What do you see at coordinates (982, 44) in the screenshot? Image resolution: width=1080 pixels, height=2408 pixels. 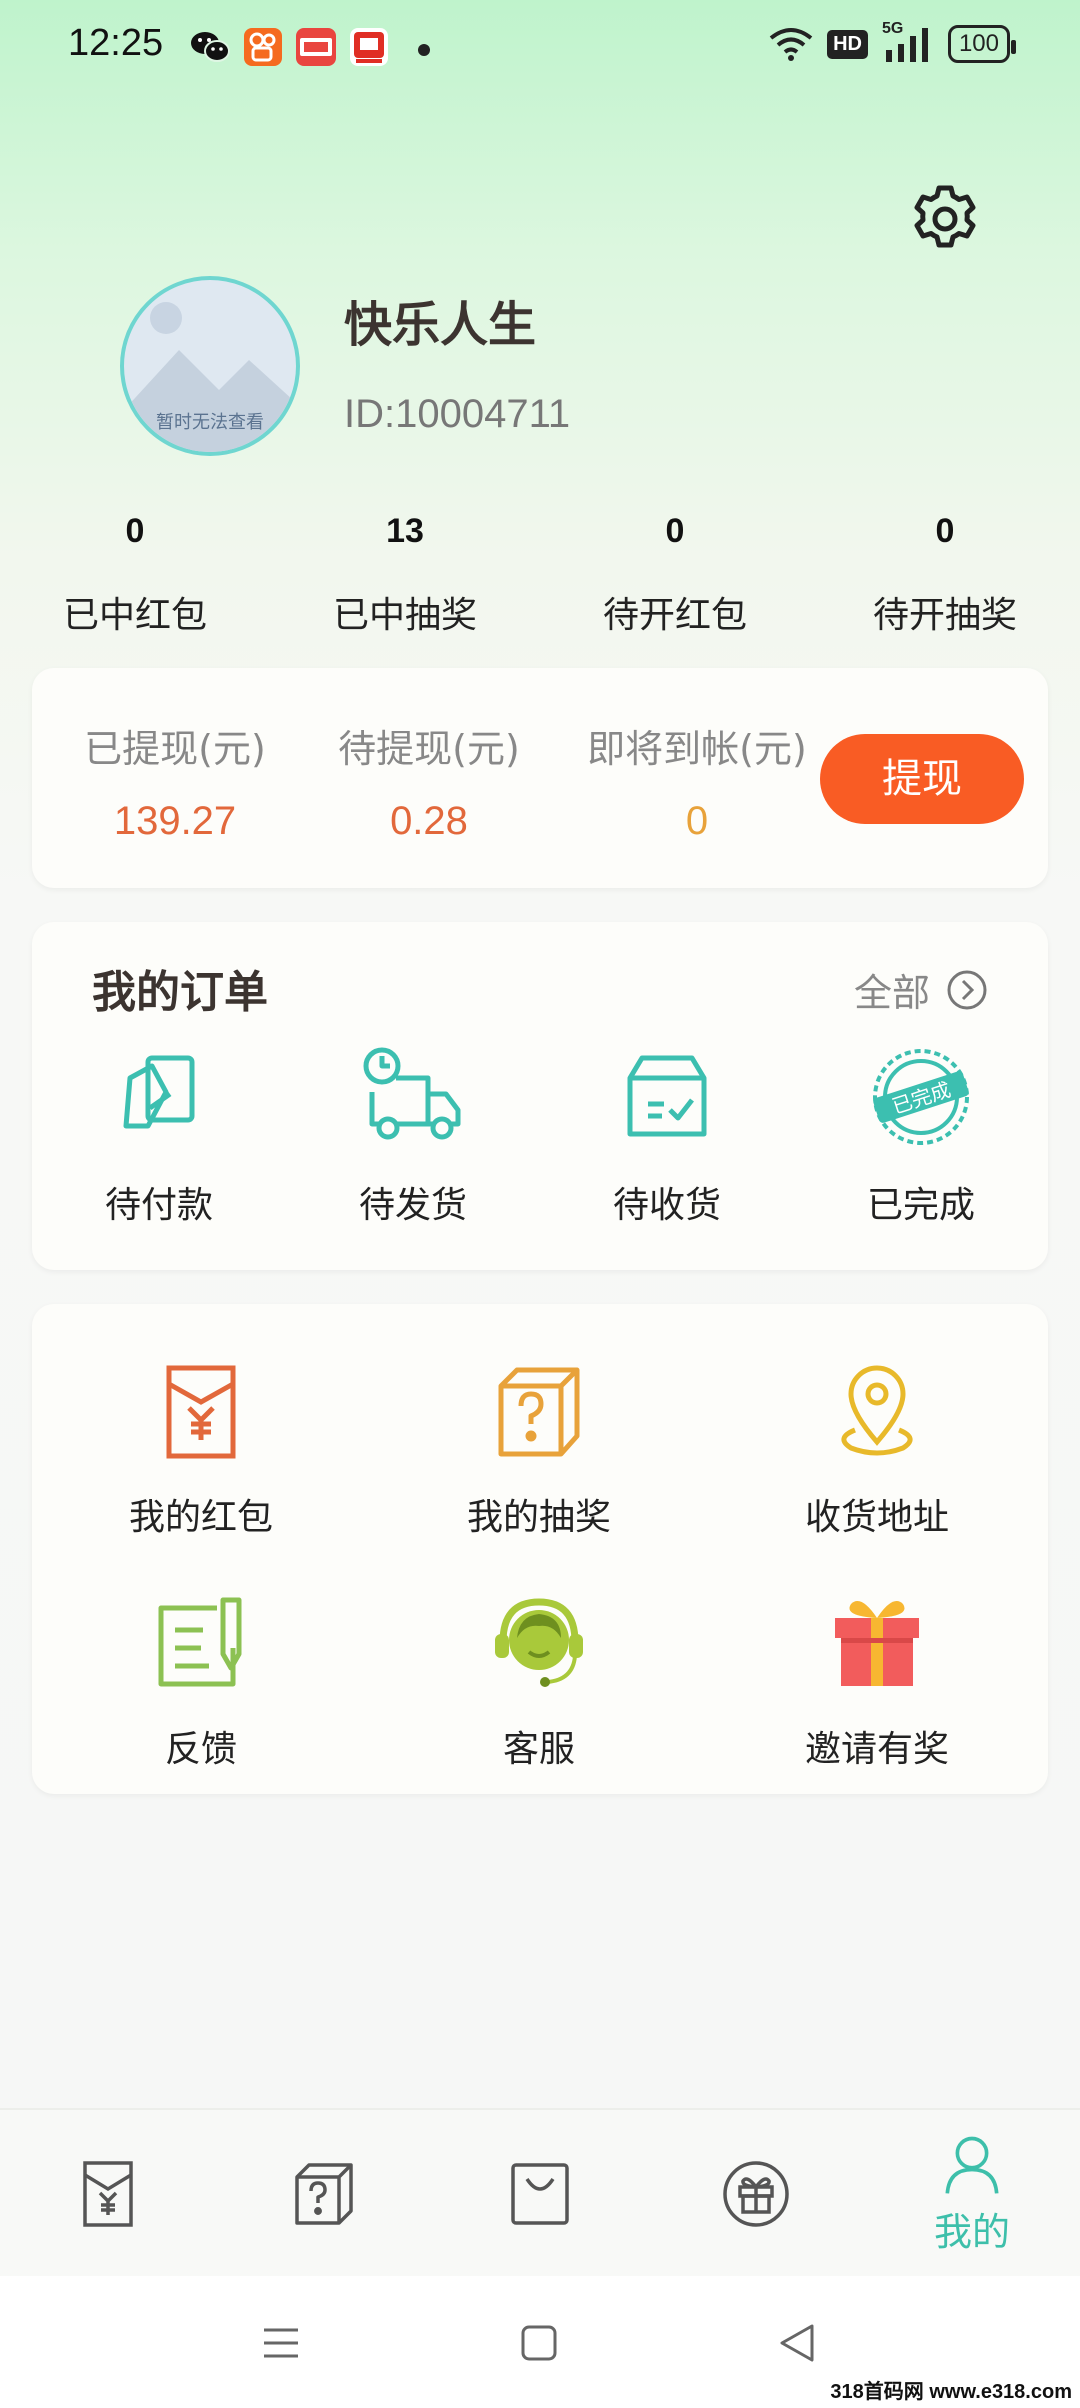 I see `battery-indicator: 100` at bounding box center [982, 44].